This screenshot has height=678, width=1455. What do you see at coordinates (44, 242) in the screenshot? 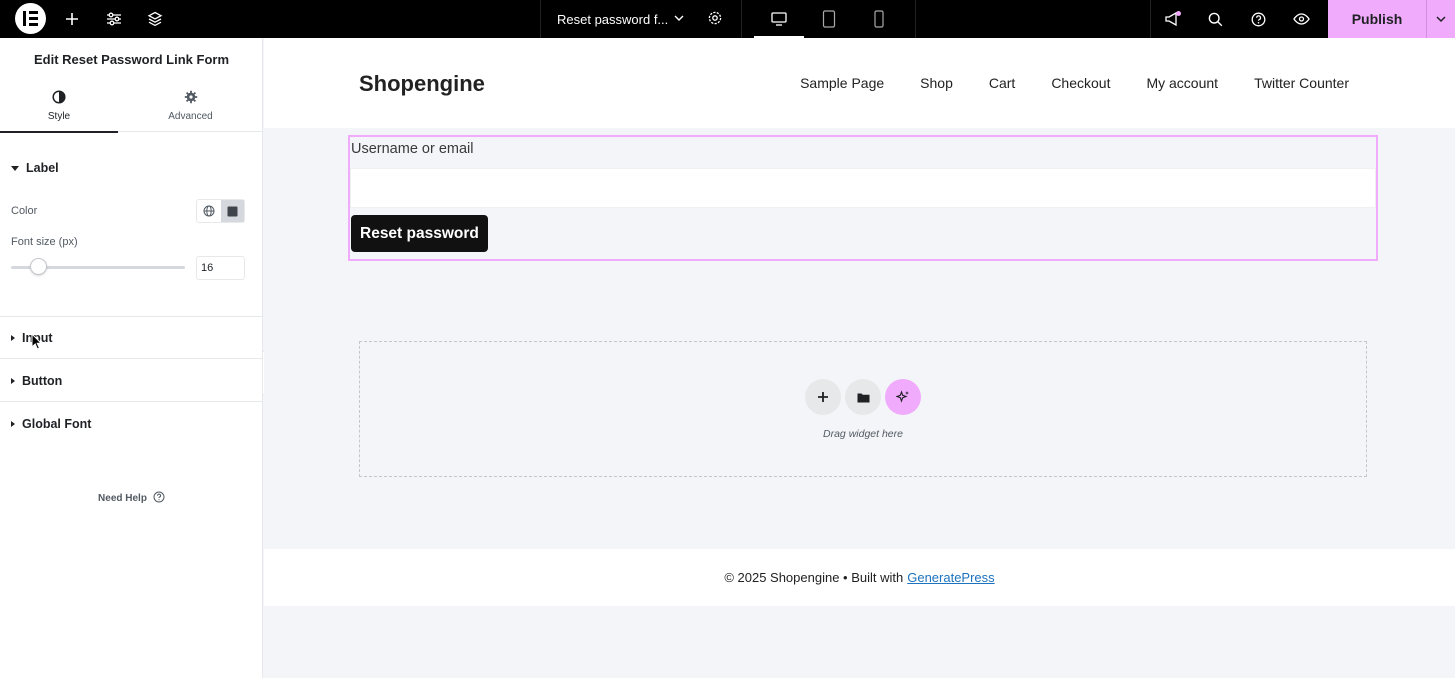
I see `font-size-control-label: Font size (px)` at bounding box center [44, 242].